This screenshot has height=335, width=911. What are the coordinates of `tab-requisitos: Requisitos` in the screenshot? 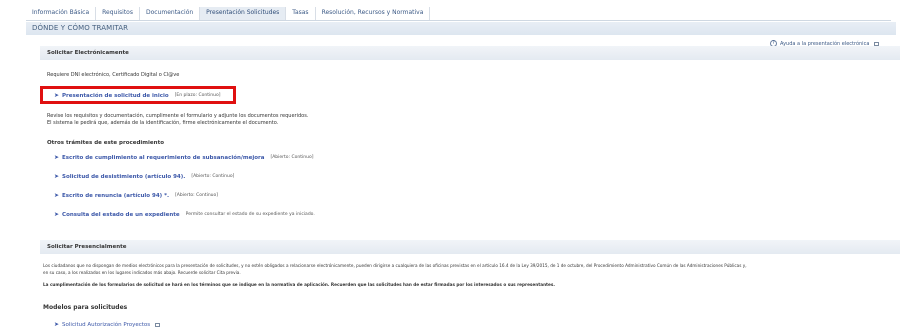 It's located at (118, 13).